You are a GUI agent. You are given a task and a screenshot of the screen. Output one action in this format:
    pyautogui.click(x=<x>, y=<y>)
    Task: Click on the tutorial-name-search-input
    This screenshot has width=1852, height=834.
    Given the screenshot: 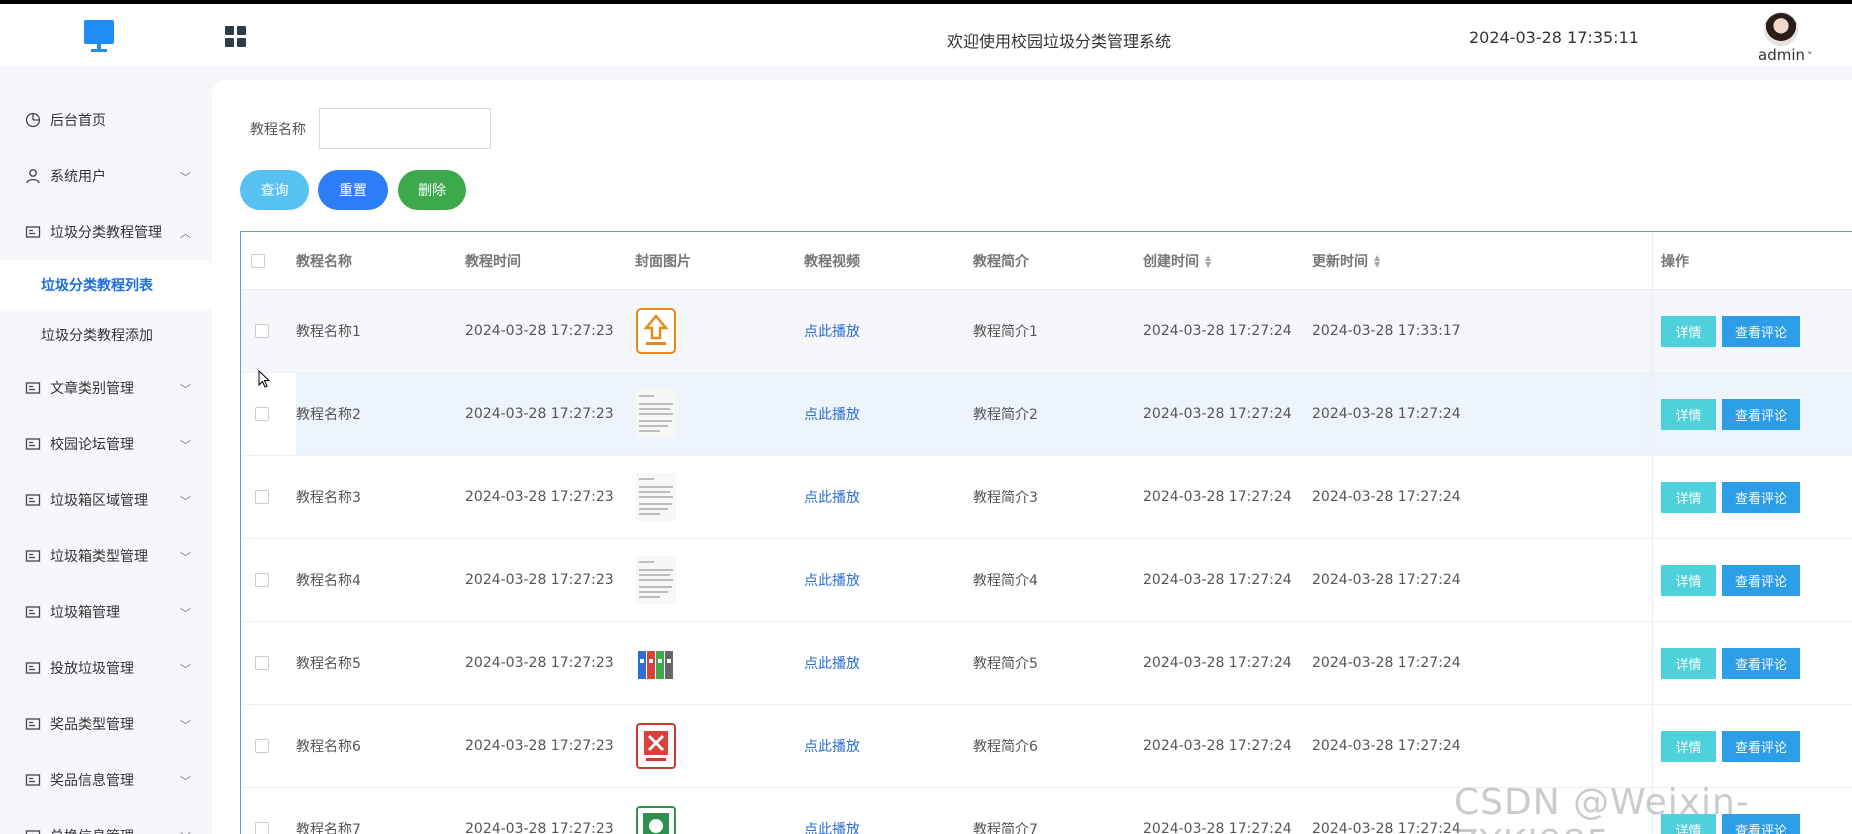 What is the action you would take?
    pyautogui.click(x=405, y=128)
    